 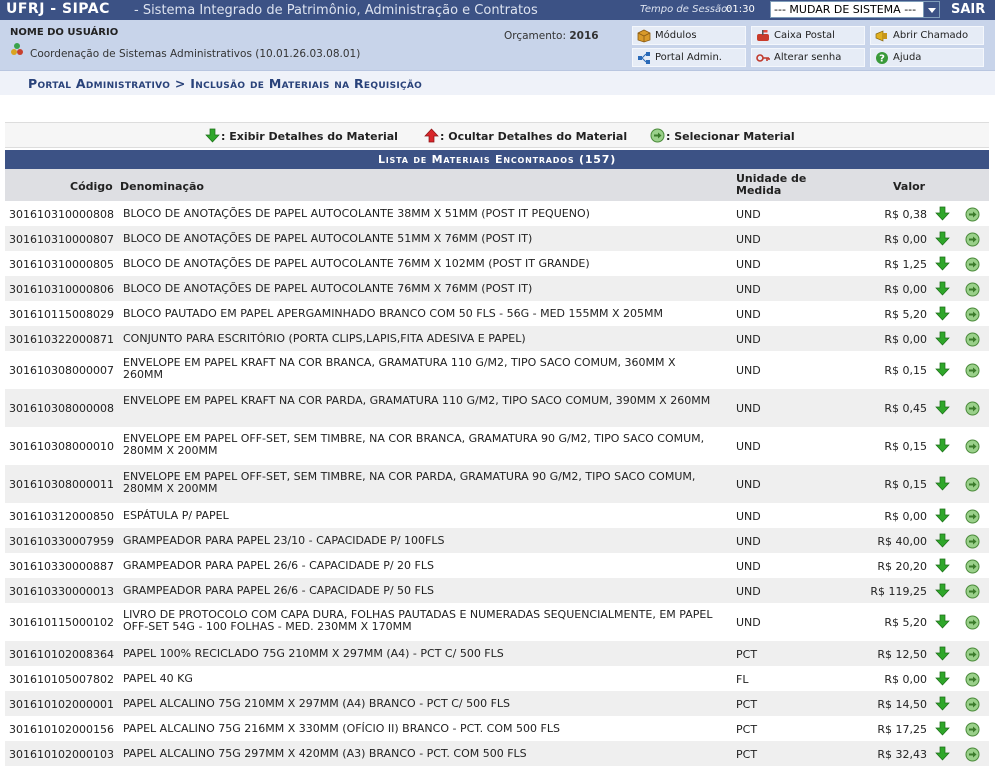 I want to click on material-code: 301610102000001, so click(x=61, y=704).